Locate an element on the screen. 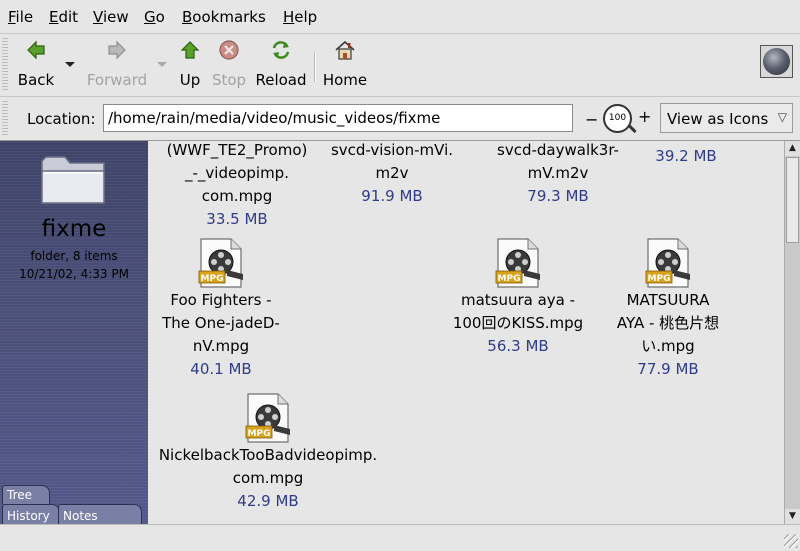 The height and width of the screenshot is (551, 800). toolbar: Back Forward Up Stop Reload Home is located at coordinates (400, 65).